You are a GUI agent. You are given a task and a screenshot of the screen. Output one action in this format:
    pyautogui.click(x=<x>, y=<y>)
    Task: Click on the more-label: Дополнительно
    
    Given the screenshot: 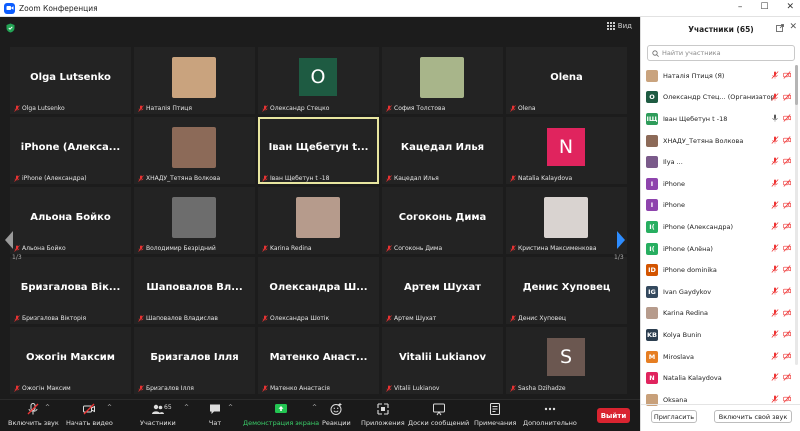 What is the action you would take?
    pyautogui.click(x=550, y=423)
    